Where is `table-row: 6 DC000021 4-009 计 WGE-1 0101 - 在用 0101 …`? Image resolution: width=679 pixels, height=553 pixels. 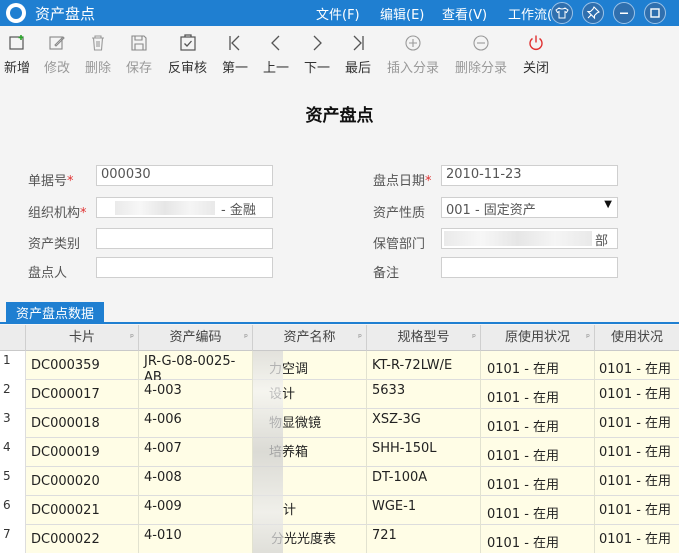 table-row: 6 DC000021 4-009 计 WGE-1 0101 - 在用 0101 … is located at coordinates (339, 510).